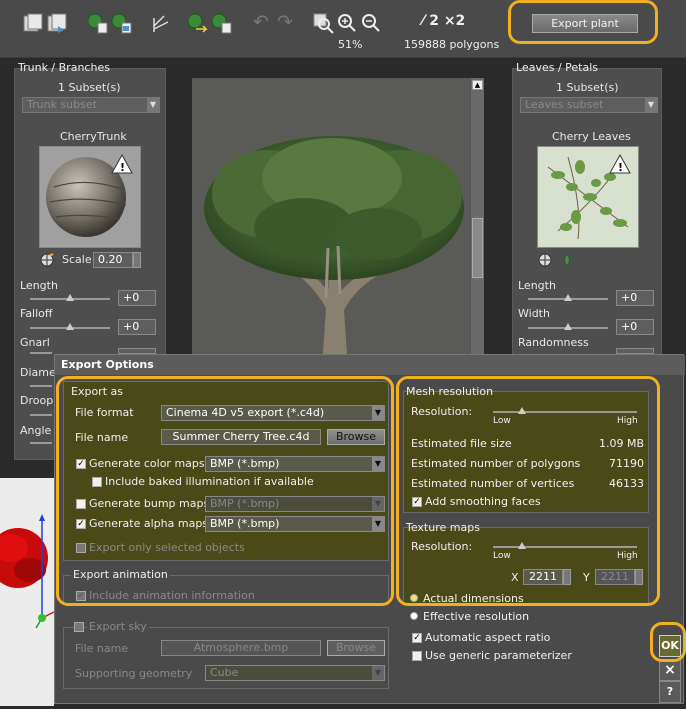  What do you see at coordinates (64, 67) in the screenshot?
I see `trunk-panel-title: Trunk / Branches` at bounding box center [64, 67].